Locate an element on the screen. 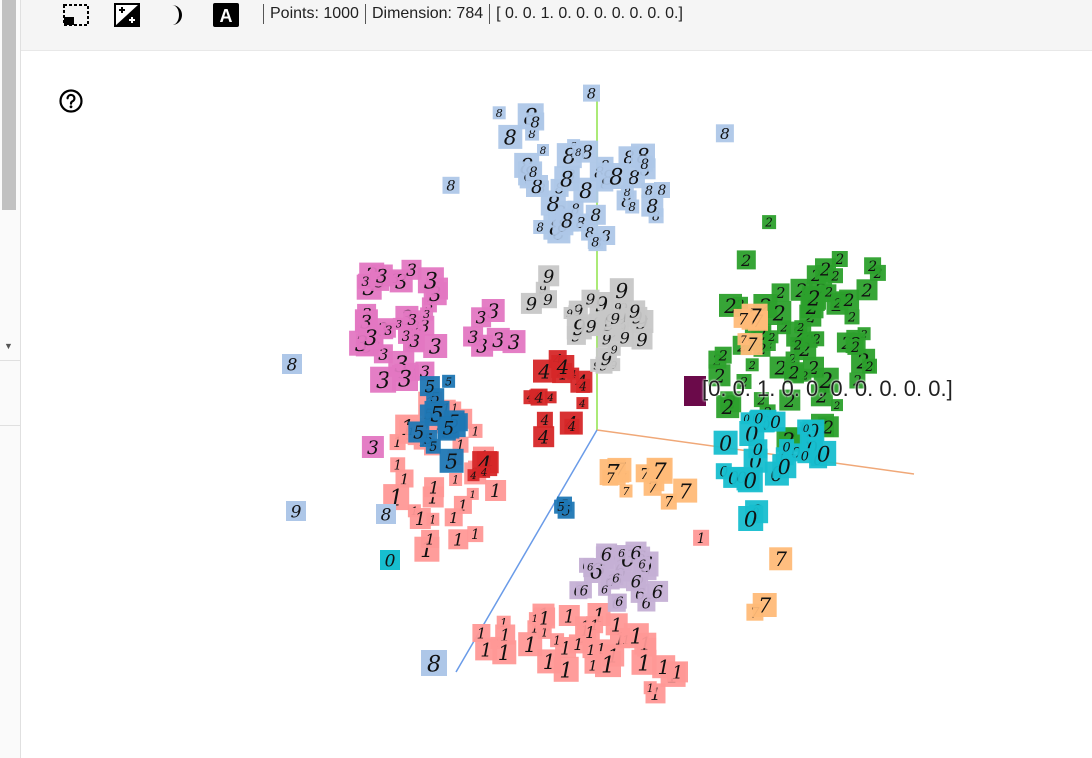  moon-icon is located at coordinates (177, 15).